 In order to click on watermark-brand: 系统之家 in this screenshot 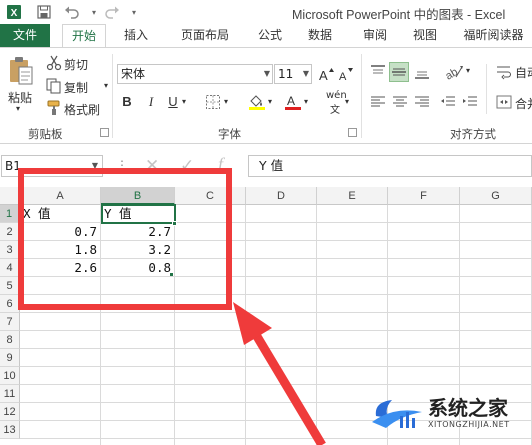, I will do `click(468, 408)`.